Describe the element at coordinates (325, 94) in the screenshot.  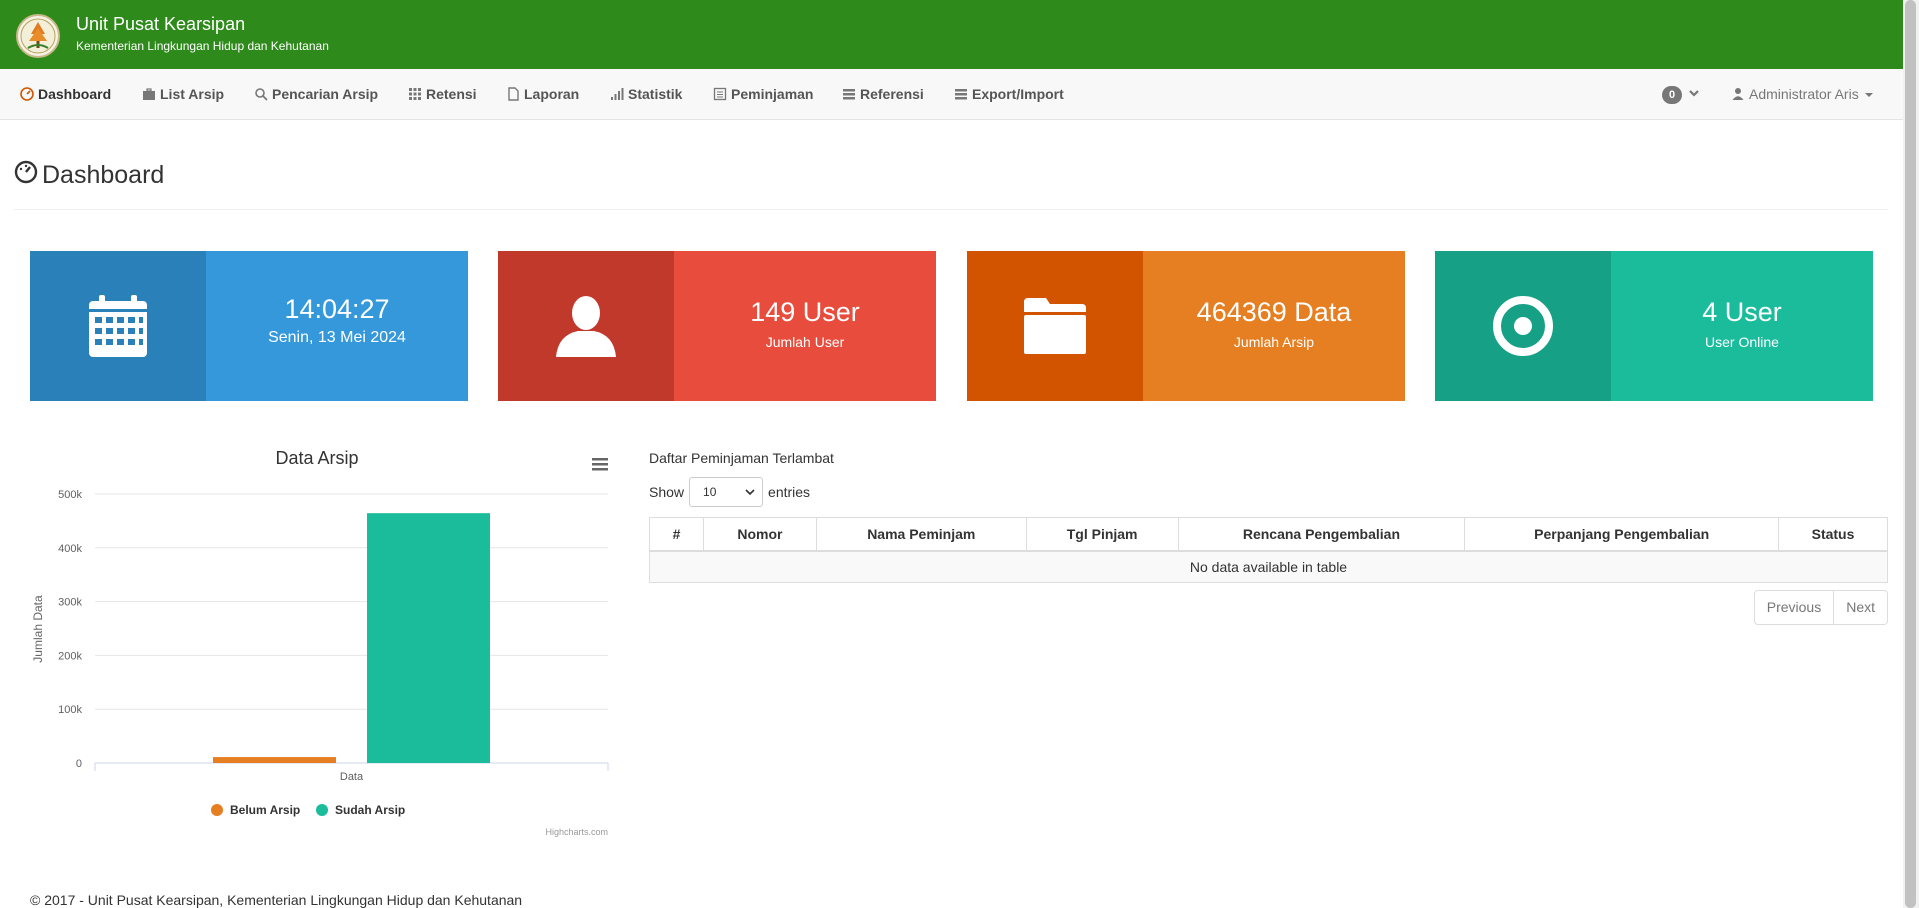
I see `nav-pencarian-arsip-label: Pencarian Arsip` at that location.